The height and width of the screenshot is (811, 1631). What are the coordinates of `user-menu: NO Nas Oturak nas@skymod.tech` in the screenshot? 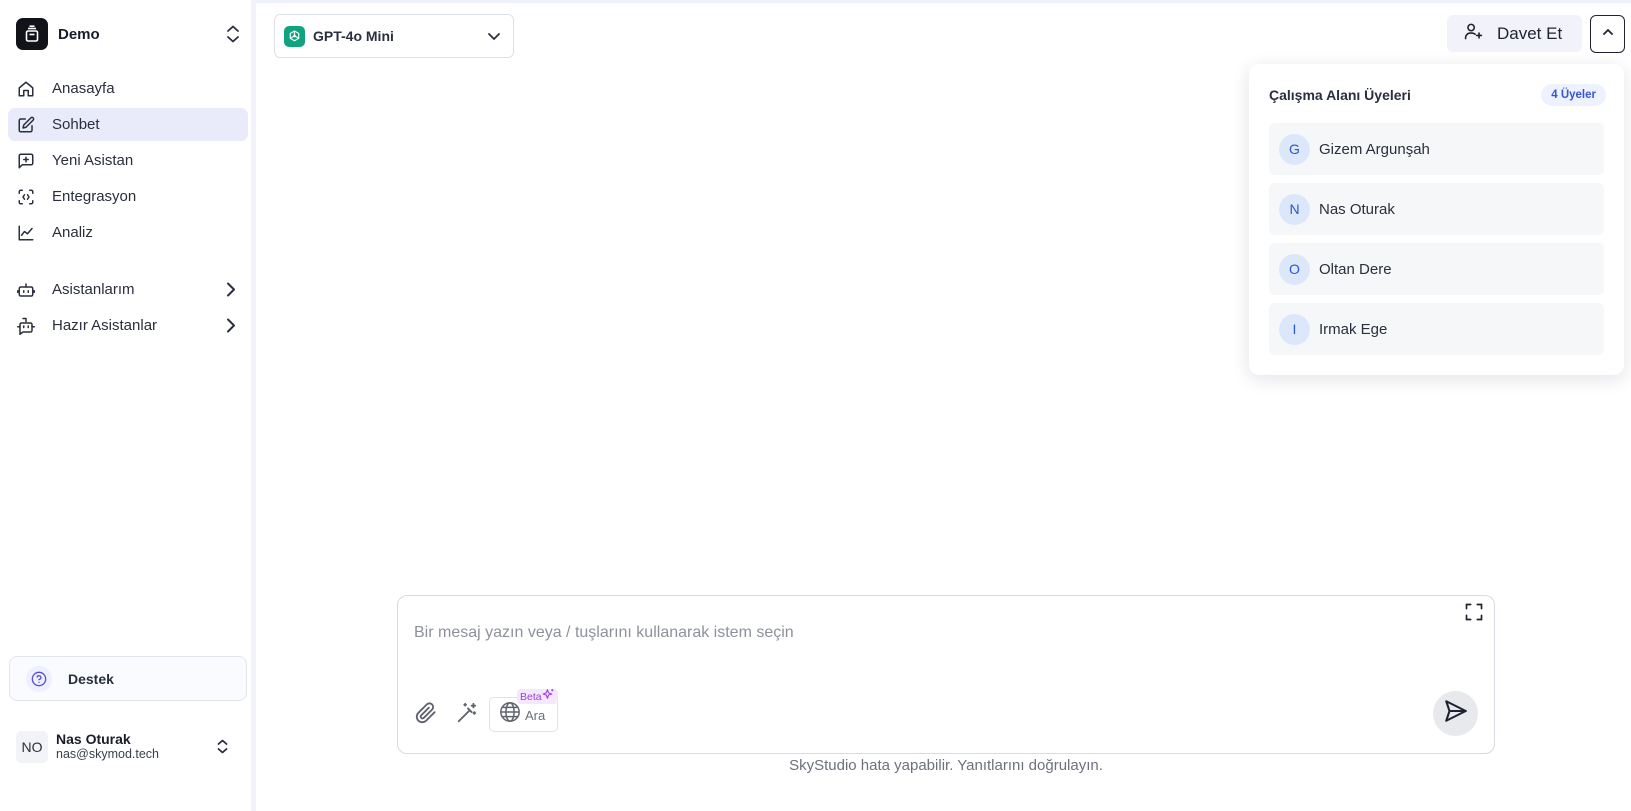 It's located at (132, 747).